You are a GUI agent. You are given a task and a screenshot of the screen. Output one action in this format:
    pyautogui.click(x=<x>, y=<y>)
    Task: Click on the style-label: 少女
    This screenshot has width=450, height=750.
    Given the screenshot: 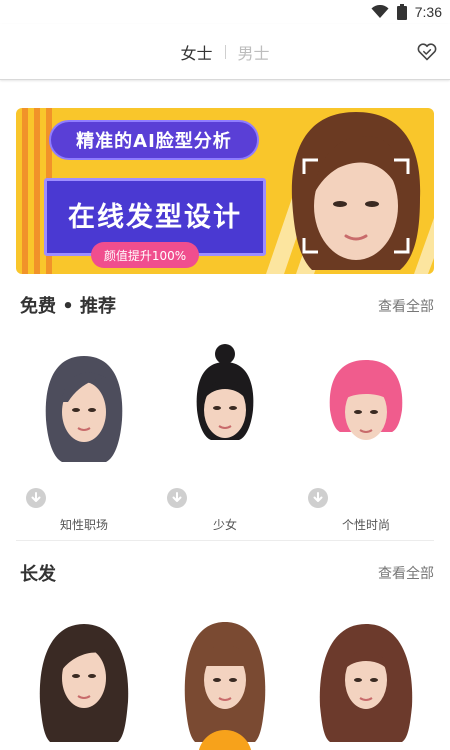 What is the action you would take?
    pyautogui.click(x=224, y=525)
    